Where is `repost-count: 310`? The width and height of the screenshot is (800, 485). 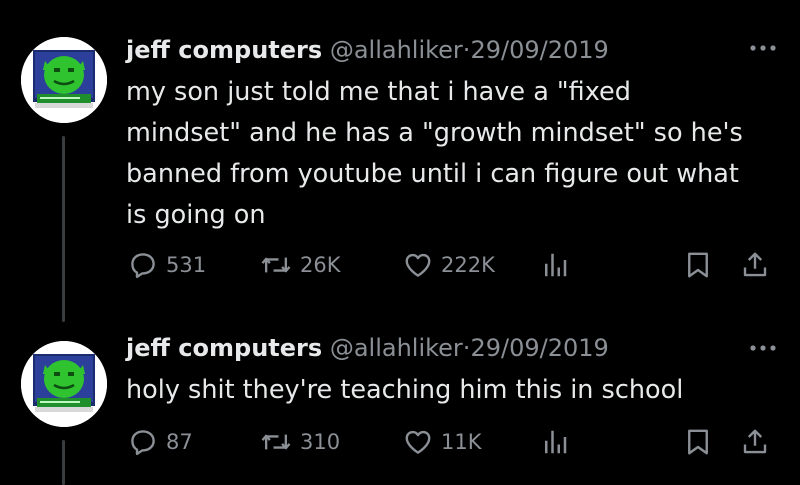
repost-count: 310 is located at coordinates (320, 442).